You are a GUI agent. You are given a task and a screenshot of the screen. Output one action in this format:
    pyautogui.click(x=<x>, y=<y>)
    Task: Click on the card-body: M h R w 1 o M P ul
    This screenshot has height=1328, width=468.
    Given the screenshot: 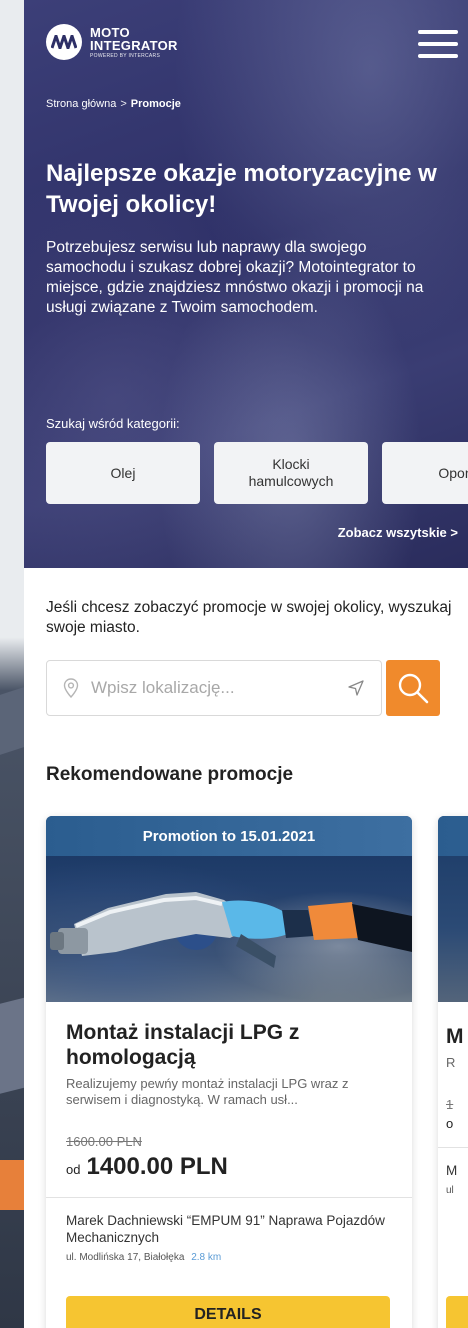 What is the action you would take?
    pyautogui.click(x=453, y=1099)
    